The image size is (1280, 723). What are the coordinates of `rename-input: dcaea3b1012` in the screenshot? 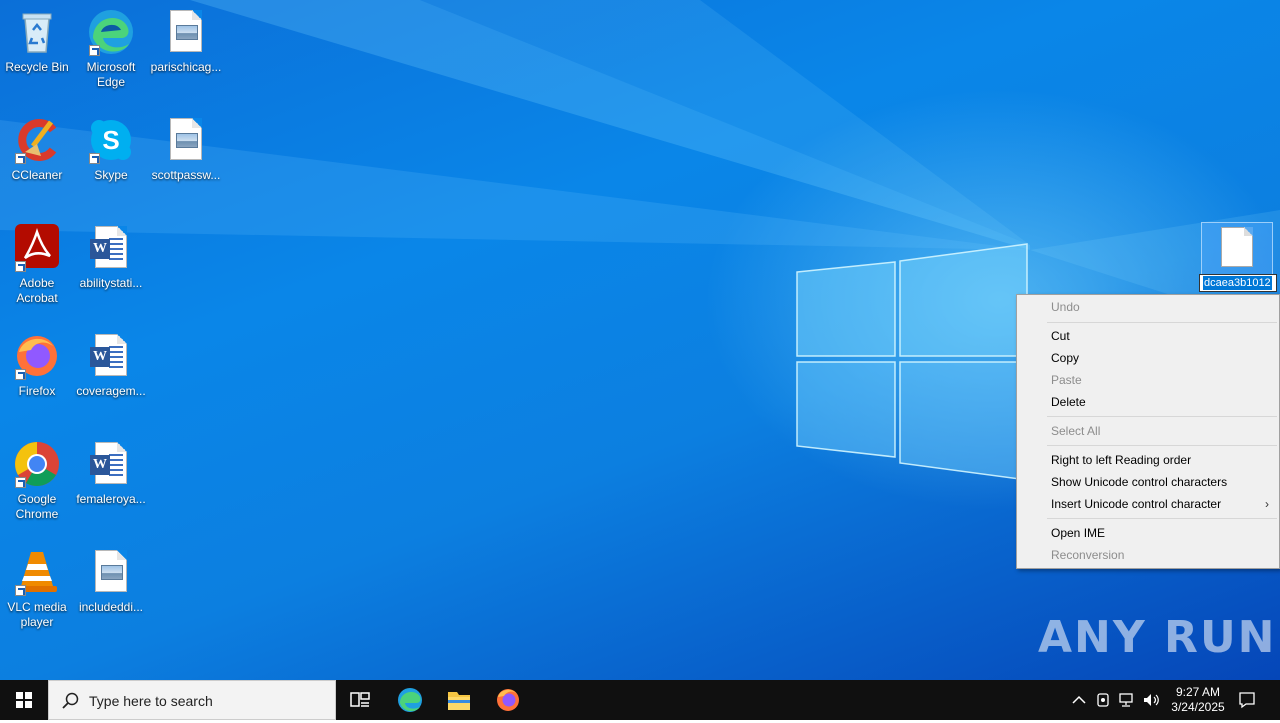 It's located at (1238, 283).